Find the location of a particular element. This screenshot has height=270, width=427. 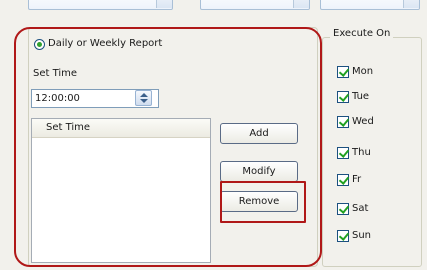

checkbox-sat-label: Sat is located at coordinates (360, 208).